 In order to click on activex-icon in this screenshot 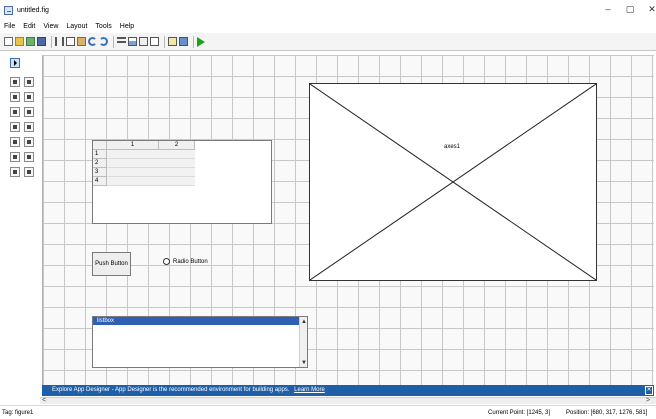, I will do `click(29, 172)`.